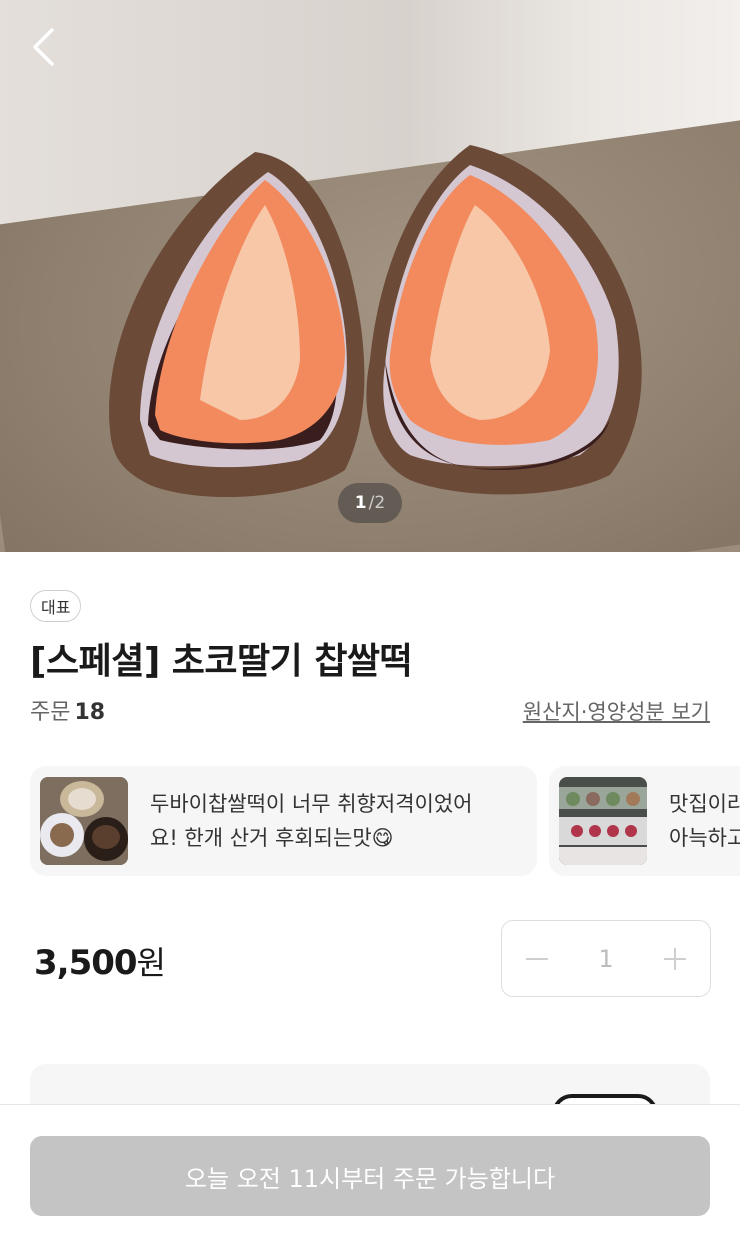  I want to click on review-text: 두바이찹쌀떡이 너무 취향저격이었어 요! 한개 산거 후회되는맛😋, so click(311, 821).